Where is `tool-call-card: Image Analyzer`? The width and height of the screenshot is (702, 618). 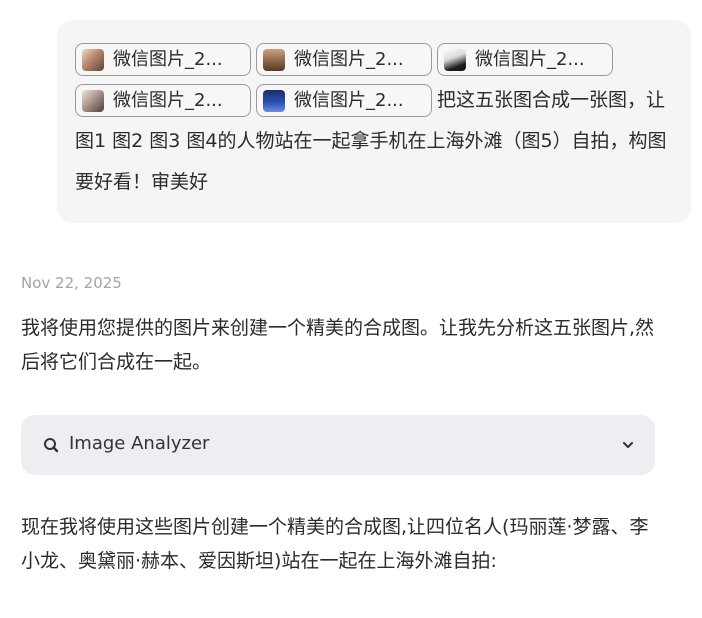
tool-call-card: Image Analyzer is located at coordinates (338, 445).